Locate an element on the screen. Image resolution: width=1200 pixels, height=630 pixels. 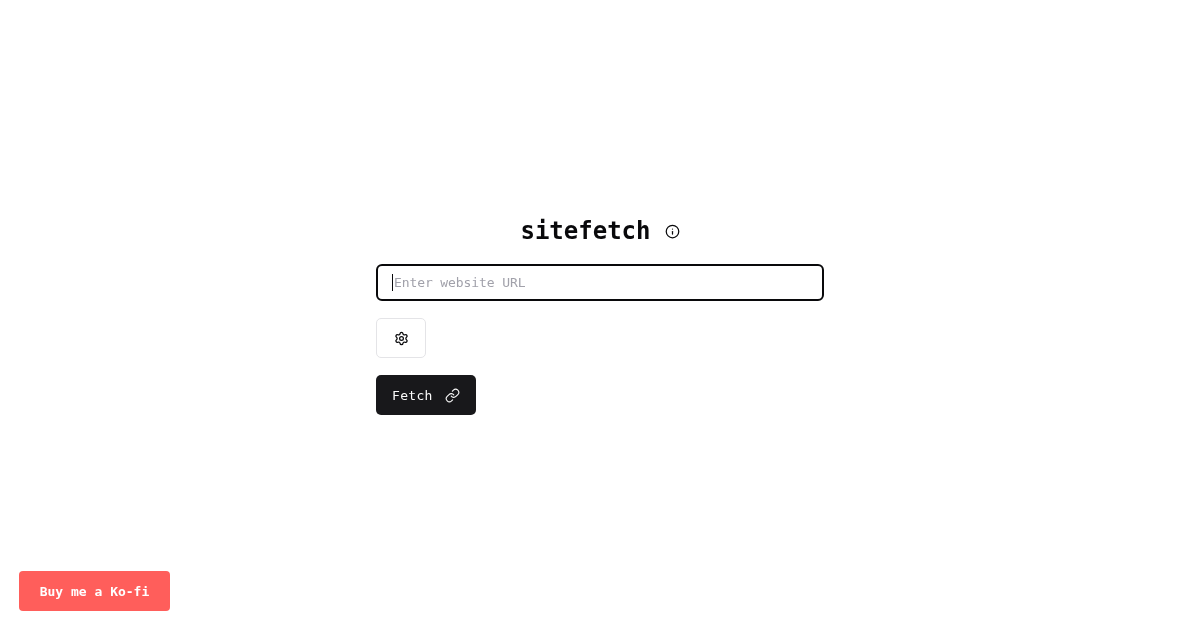
app-title: sitefetch is located at coordinates (585, 231).